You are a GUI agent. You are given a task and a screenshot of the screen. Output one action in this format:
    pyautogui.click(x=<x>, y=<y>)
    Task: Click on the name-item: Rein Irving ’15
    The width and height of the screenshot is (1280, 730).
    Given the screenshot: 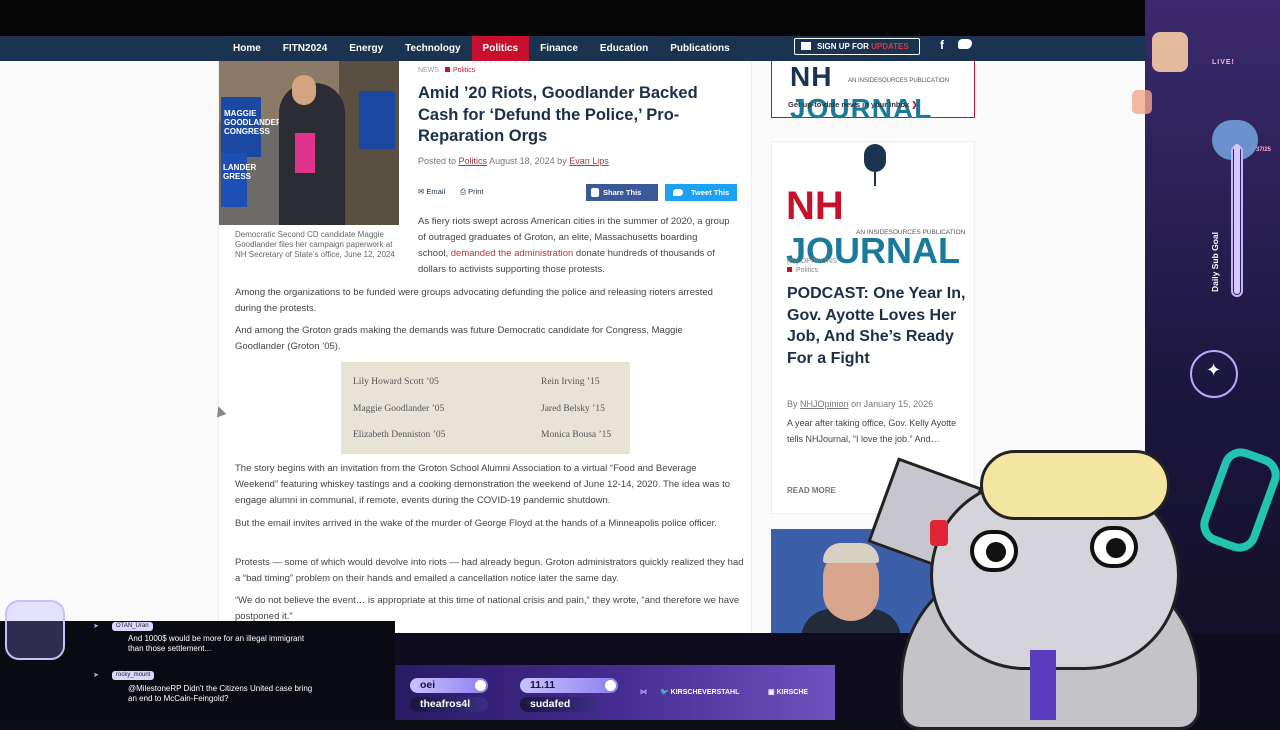 What is the action you would take?
    pyautogui.click(x=570, y=382)
    